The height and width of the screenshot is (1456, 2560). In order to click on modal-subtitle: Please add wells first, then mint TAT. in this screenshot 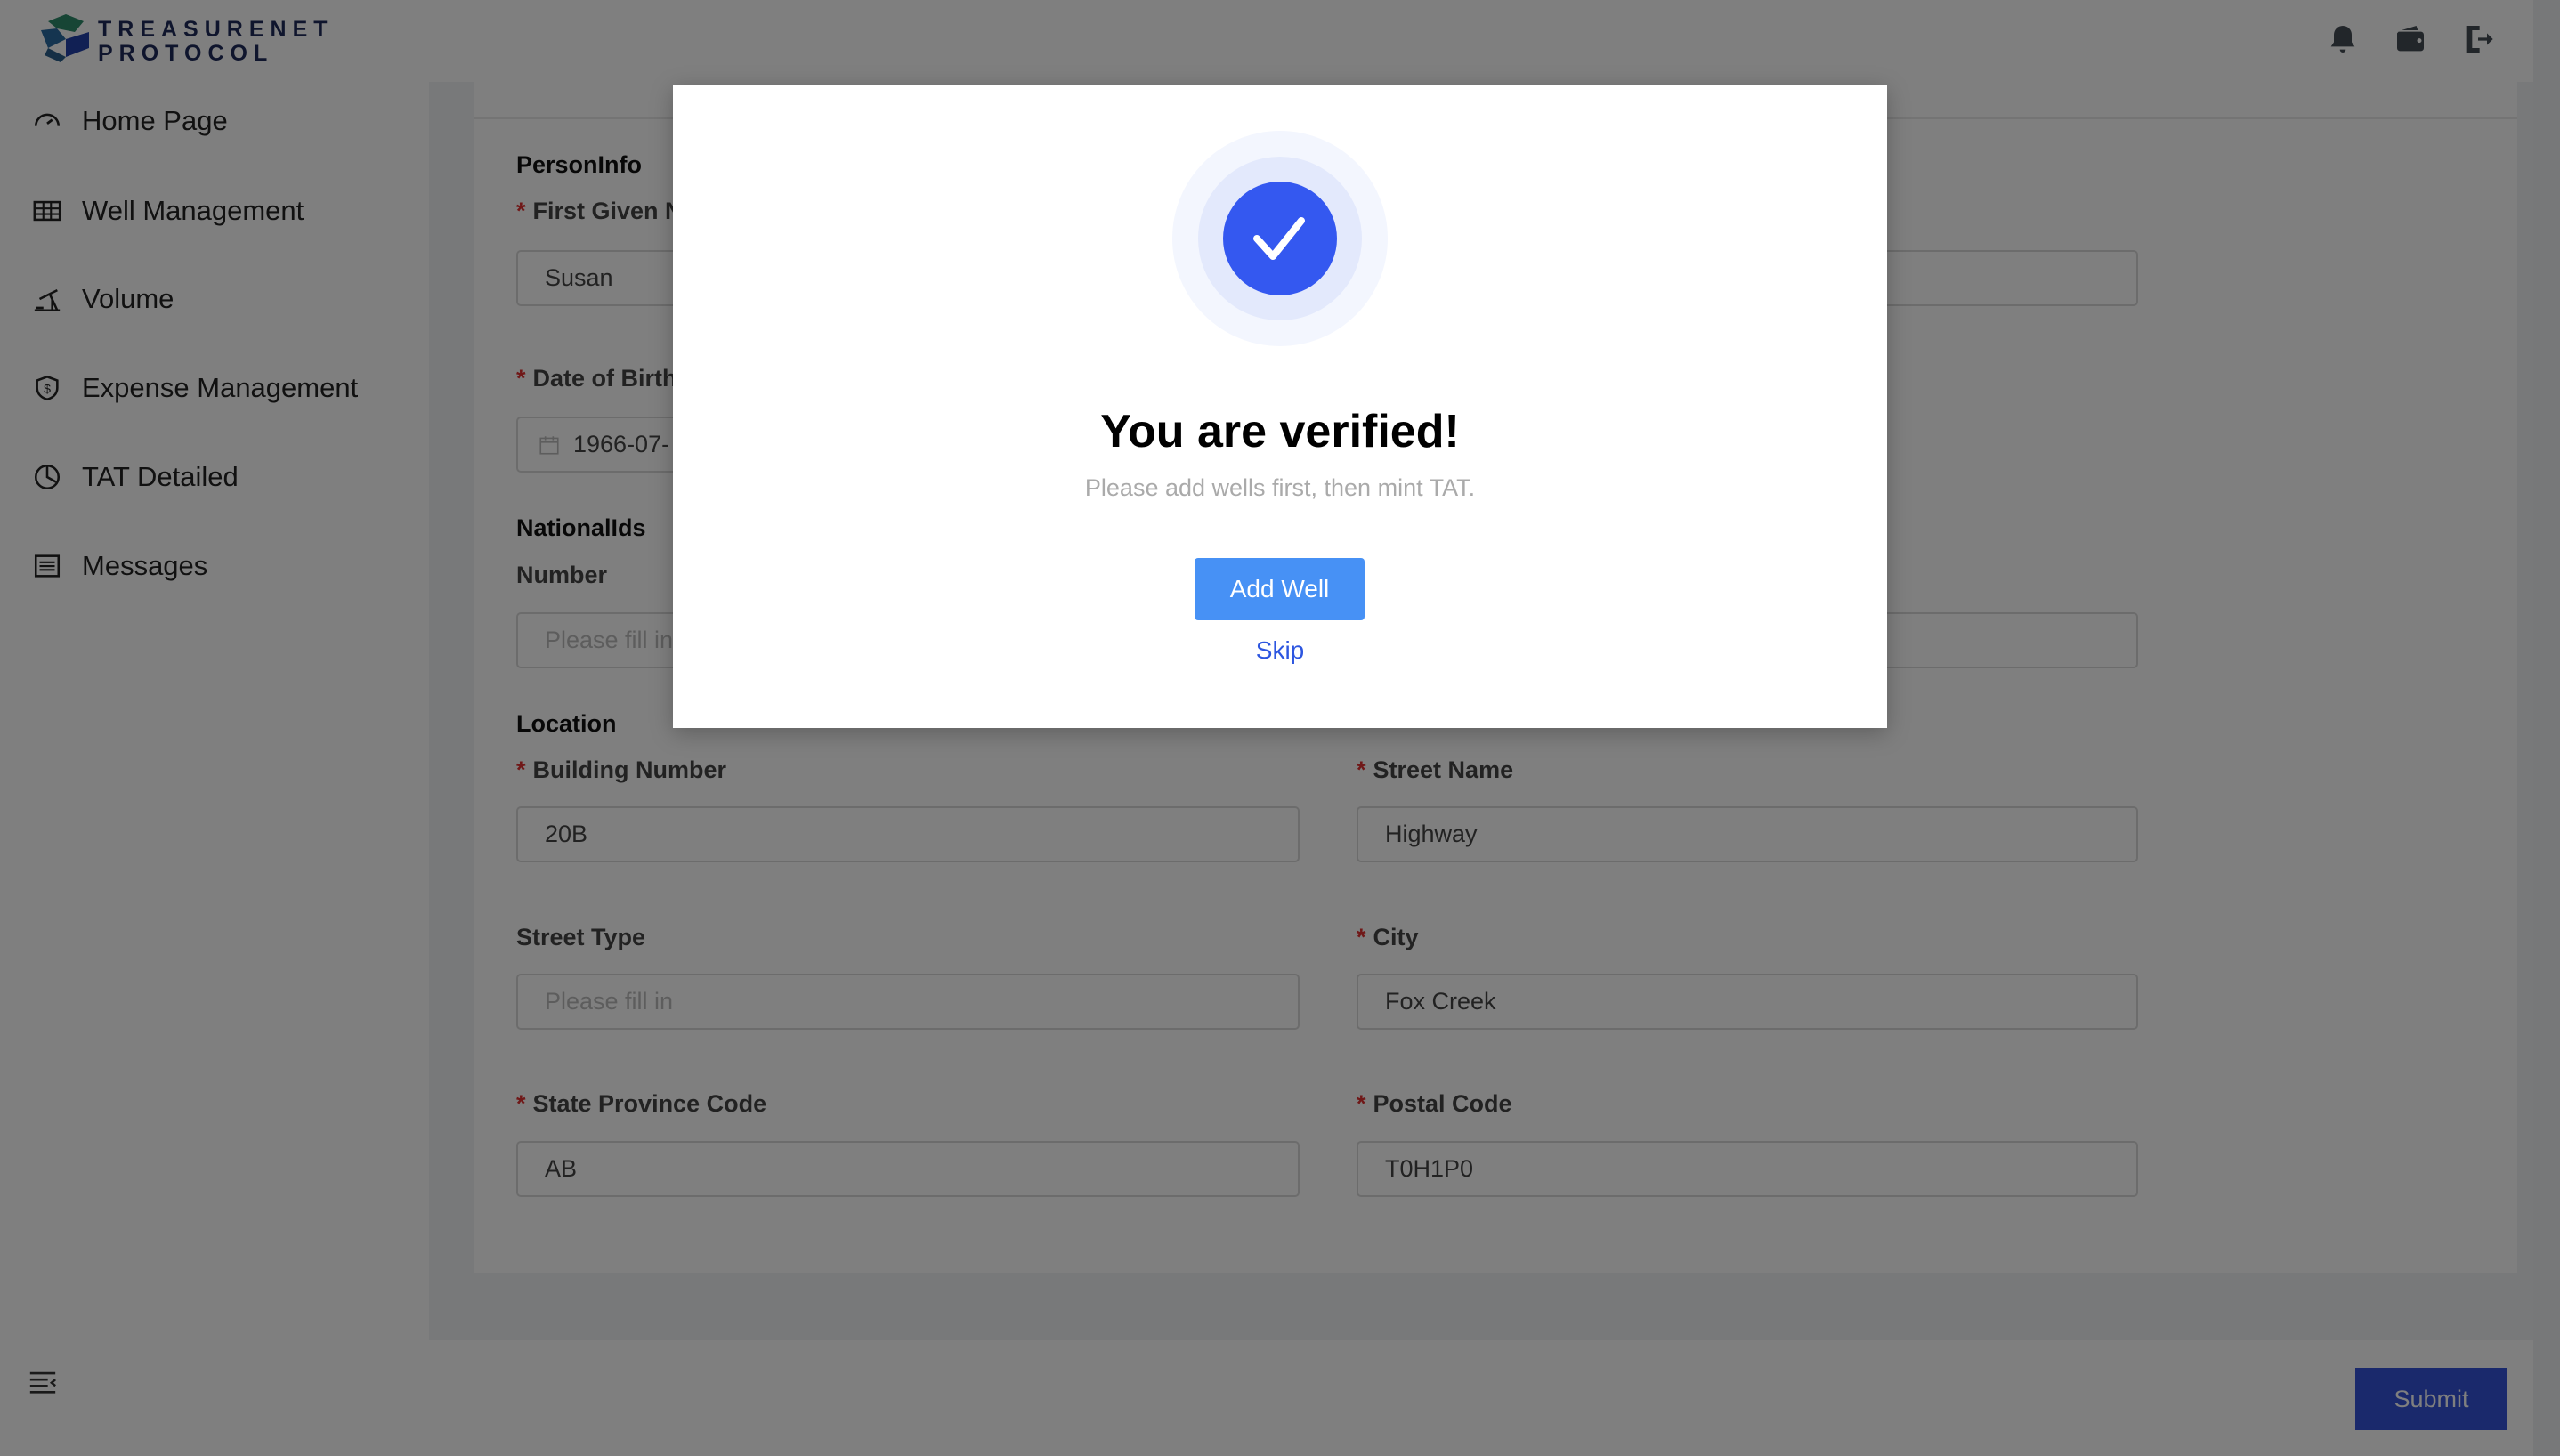, I will do `click(1280, 487)`.